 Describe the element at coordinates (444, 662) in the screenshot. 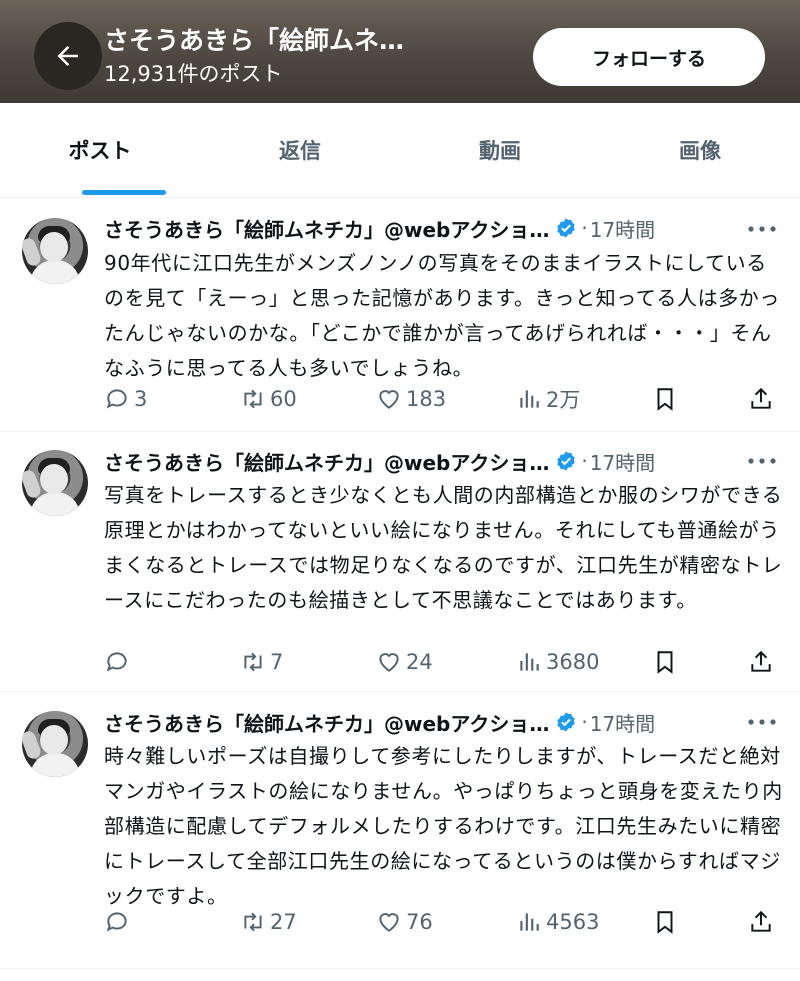

I see `post-actions: 7 24 3680` at that location.